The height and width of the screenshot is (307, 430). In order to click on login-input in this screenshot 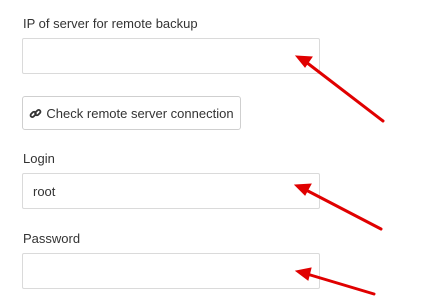, I will do `click(171, 191)`.